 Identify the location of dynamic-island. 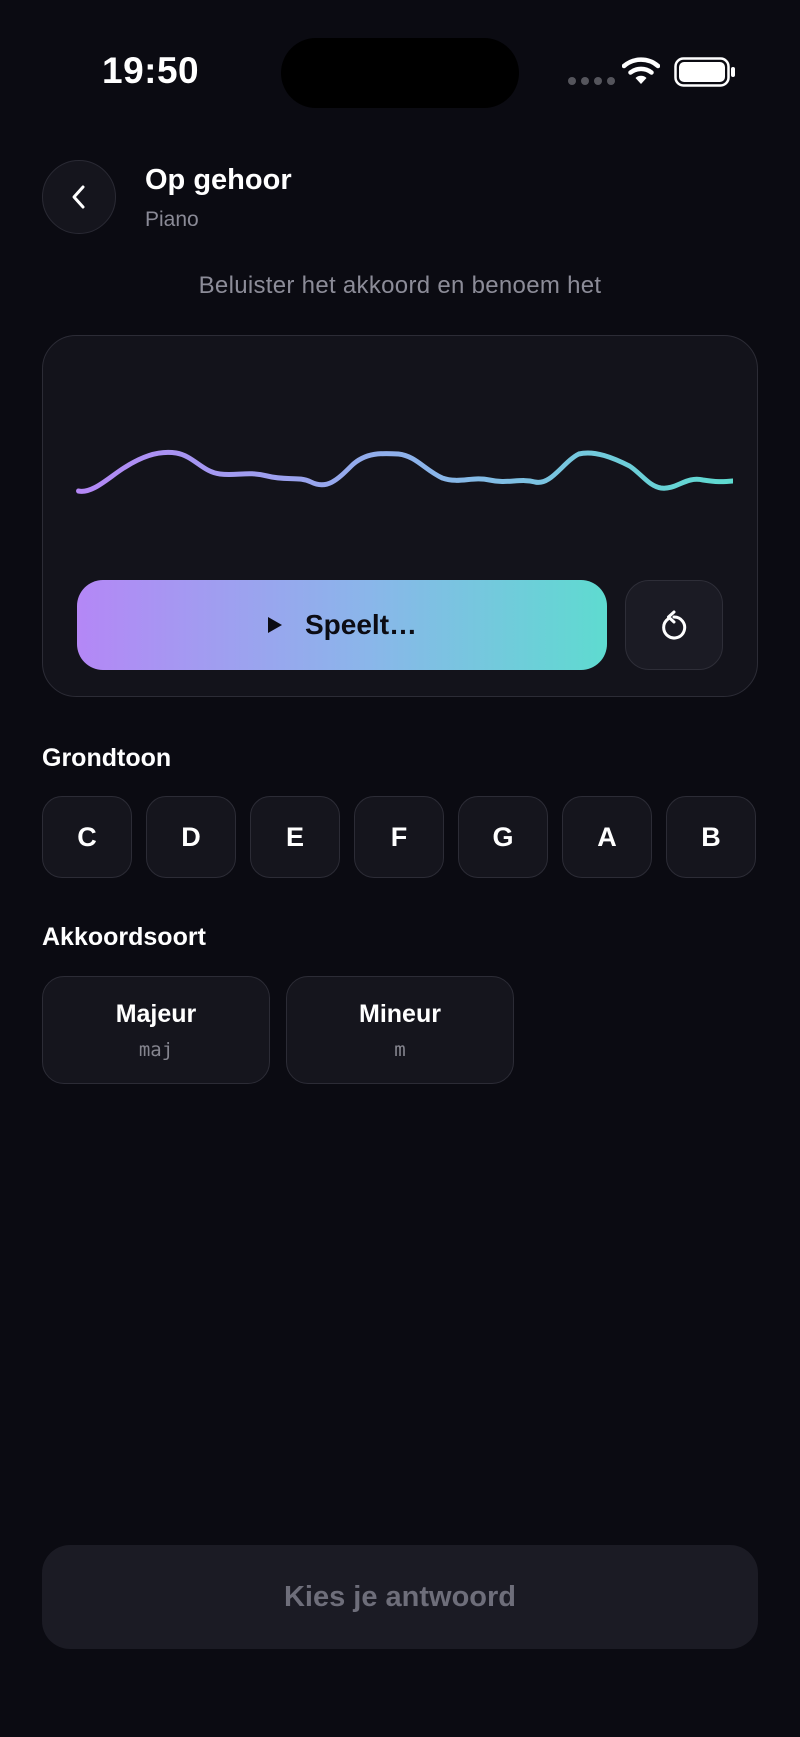
(400, 73).